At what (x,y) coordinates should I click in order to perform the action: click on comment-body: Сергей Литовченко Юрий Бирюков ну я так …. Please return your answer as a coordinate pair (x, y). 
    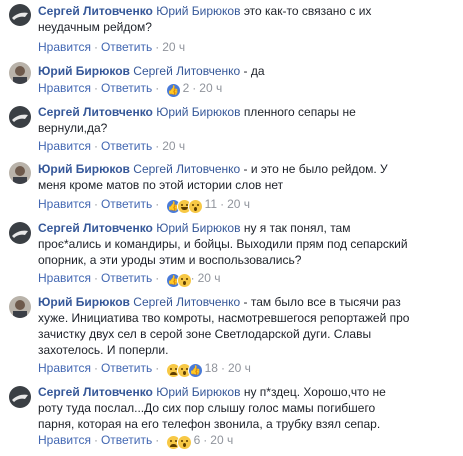
    Looking at the image, I should click on (224, 244).